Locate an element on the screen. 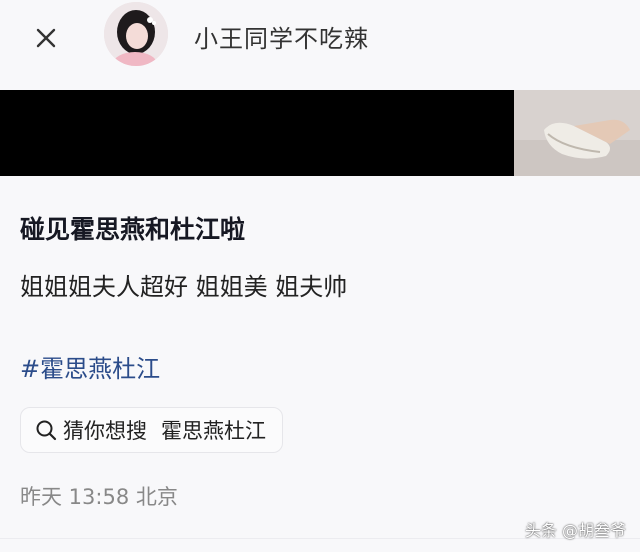 This screenshot has height=552, width=640. close-icon is located at coordinates (46, 38).